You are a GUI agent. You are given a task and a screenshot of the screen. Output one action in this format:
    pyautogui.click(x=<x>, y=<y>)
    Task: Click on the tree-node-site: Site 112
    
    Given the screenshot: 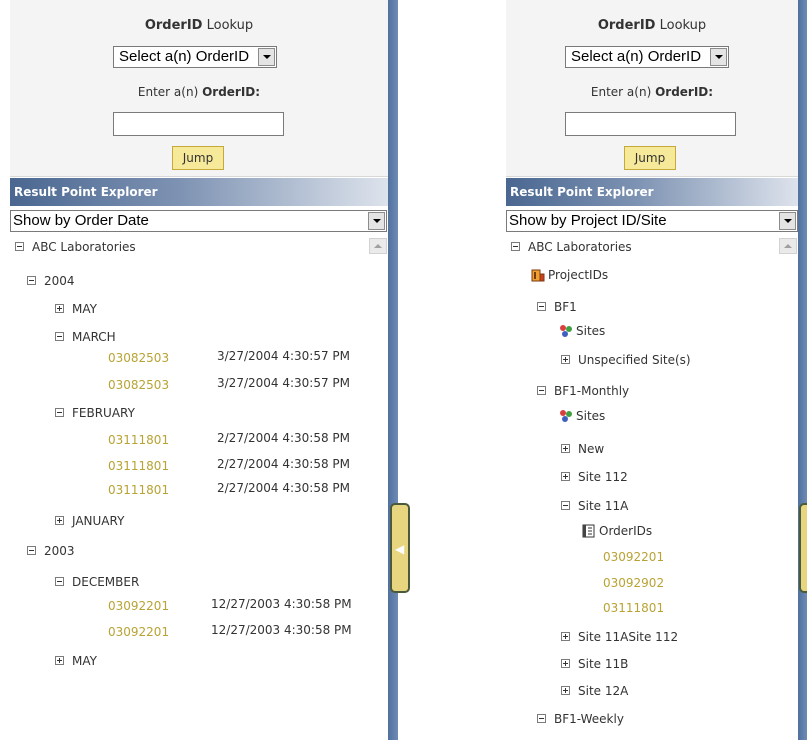 What is the action you would take?
    pyautogui.click(x=594, y=477)
    